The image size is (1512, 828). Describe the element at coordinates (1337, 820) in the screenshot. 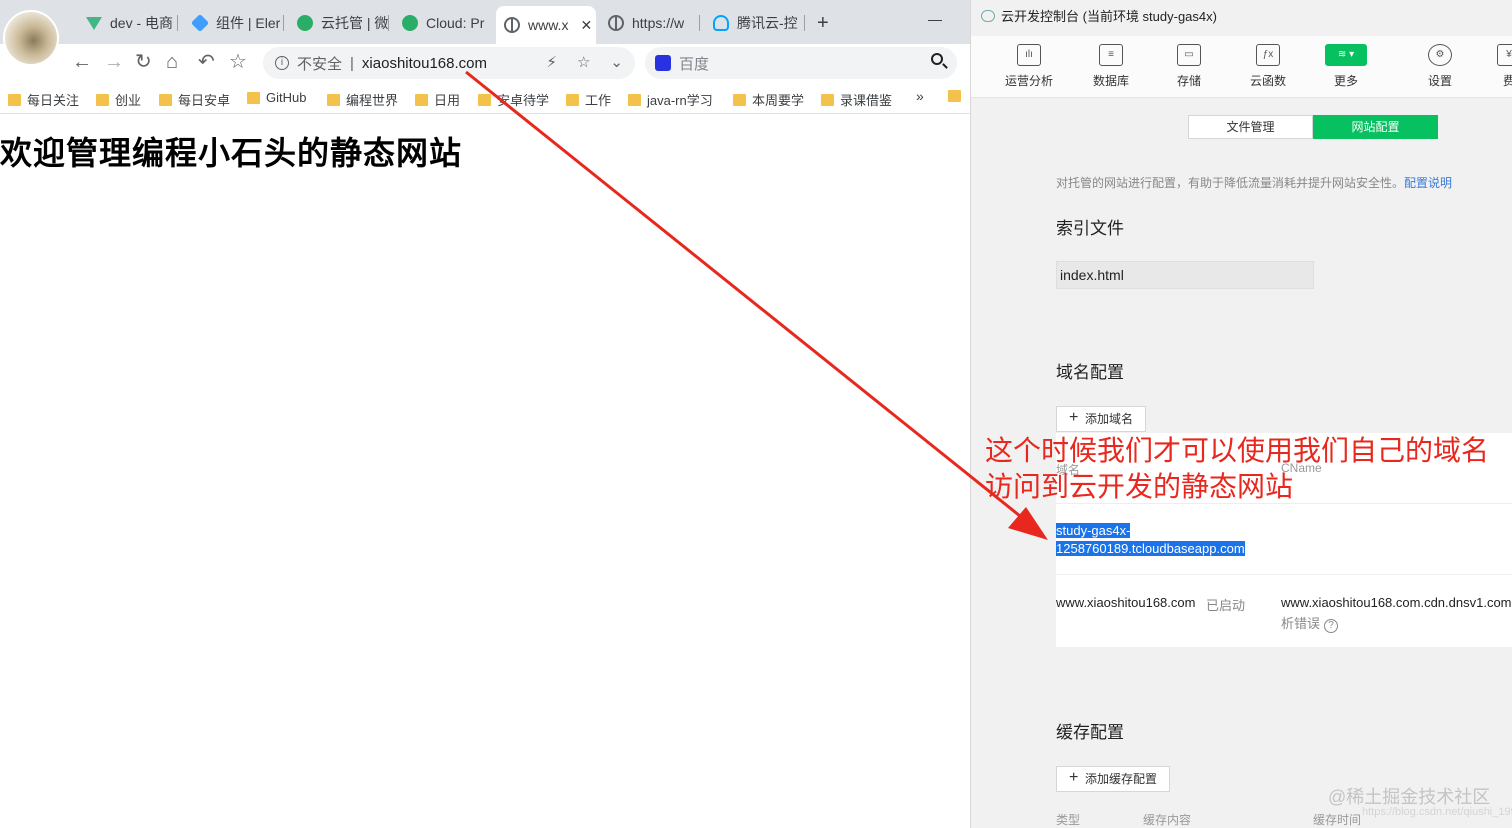

I see `column-header-cache-time: 缓存时间` at that location.